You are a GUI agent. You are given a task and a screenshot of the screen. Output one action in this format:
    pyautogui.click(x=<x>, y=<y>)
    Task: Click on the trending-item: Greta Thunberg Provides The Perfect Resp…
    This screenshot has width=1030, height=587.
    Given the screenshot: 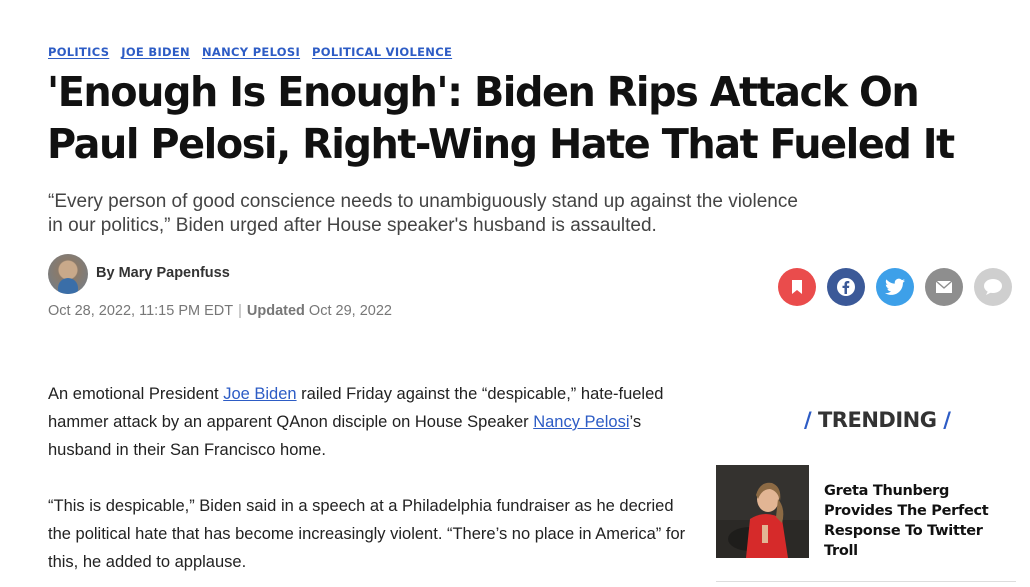 What is the action you would take?
    pyautogui.click(x=866, y=520)
    